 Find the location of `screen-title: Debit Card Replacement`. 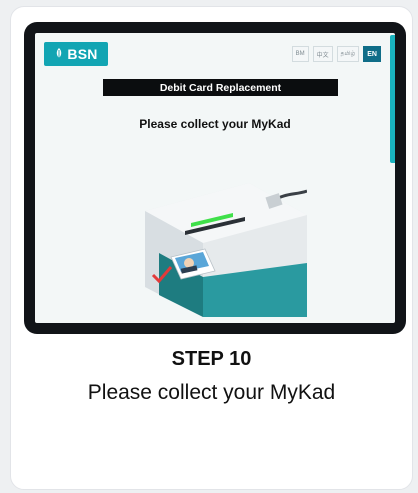

screen-title: Debit Card Replacement is located at coordinates (220, 87).